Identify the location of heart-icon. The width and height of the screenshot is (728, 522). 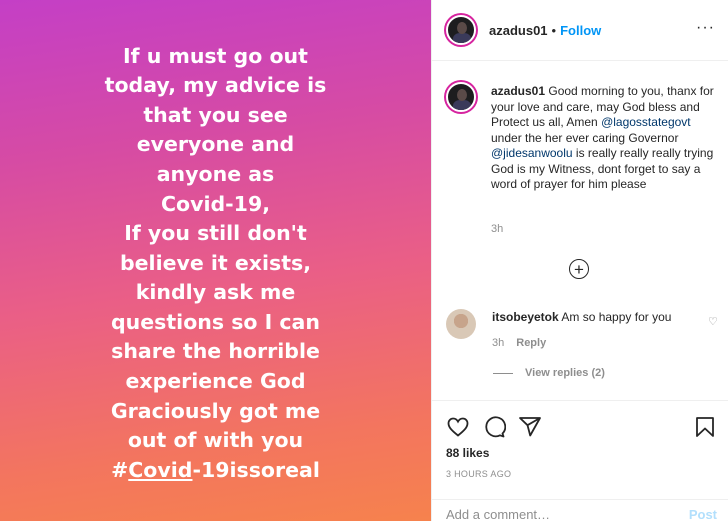
(458, 427).